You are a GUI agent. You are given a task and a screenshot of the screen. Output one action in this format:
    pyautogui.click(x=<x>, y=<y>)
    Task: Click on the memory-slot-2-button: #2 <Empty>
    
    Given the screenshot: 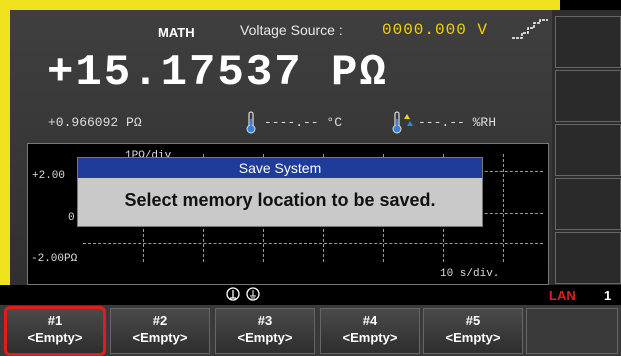 What is the action you would take?
    pyautogui.click(x=160, y=331)
    